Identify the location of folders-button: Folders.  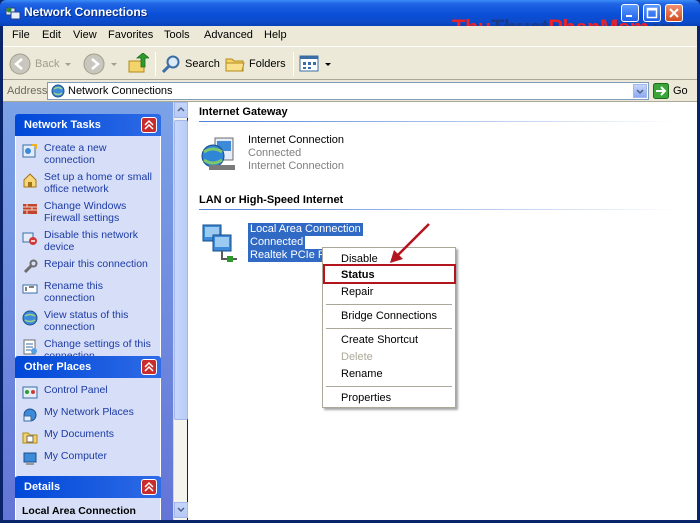
(255, 64).